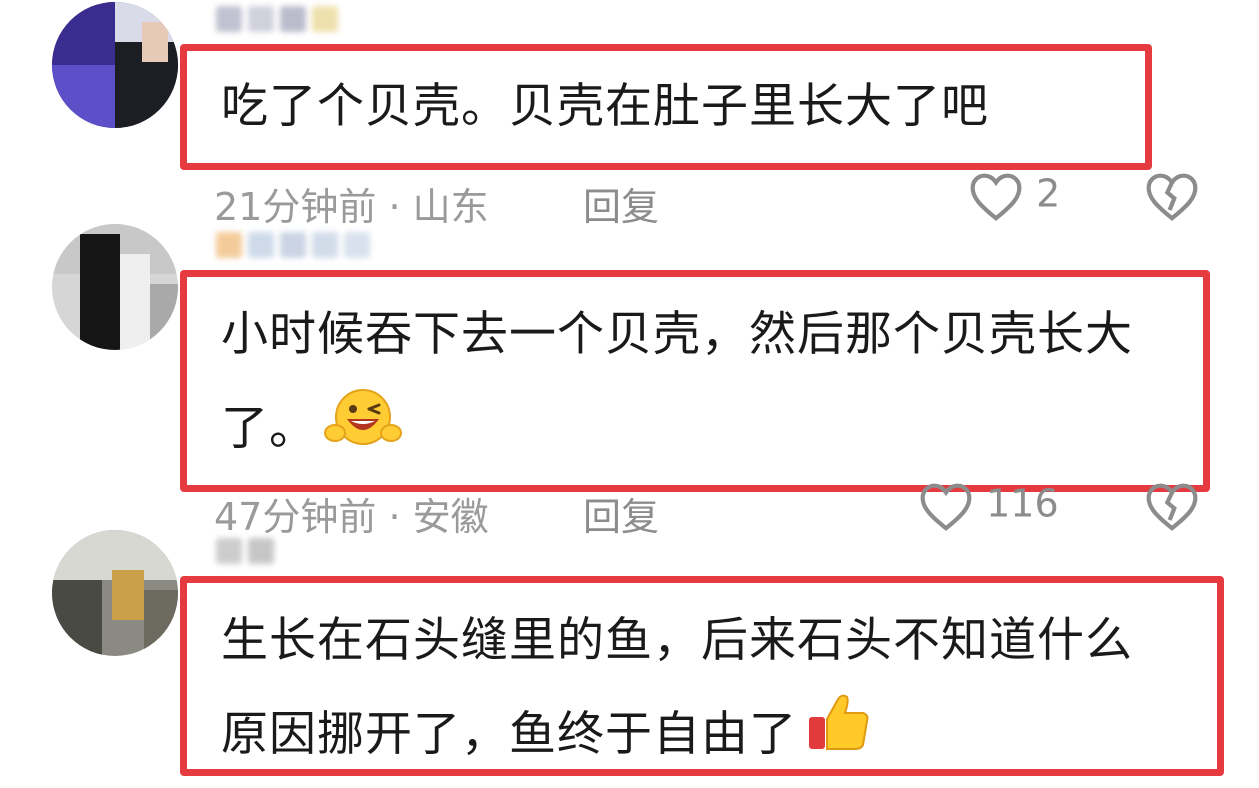  I want to click on comment-text-line-2: 了。, so click(269, 428).